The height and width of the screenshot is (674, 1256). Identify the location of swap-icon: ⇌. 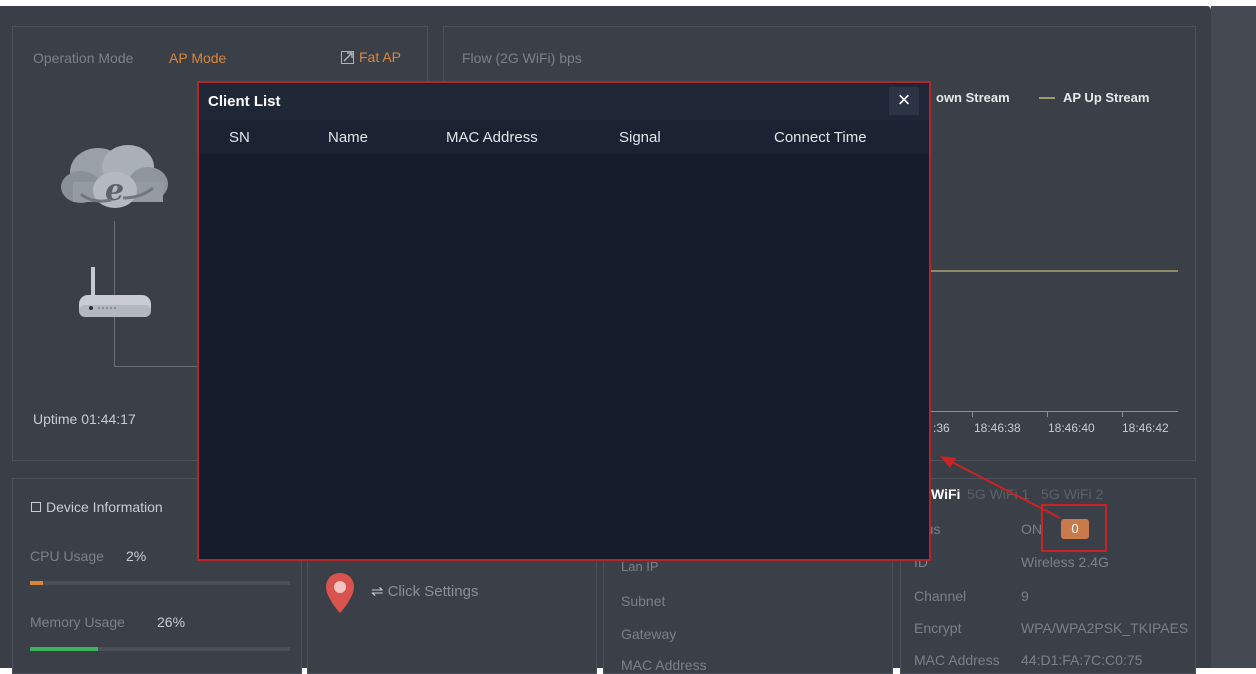
(377, 591).